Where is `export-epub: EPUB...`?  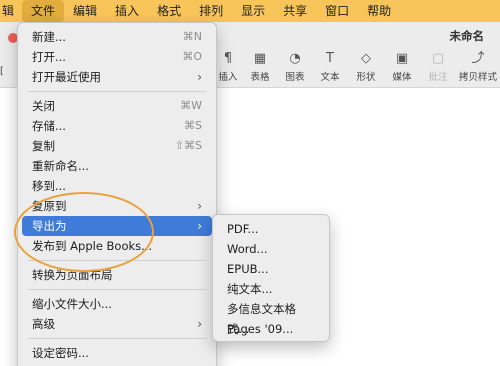 export-epub: EPUB... is located at coordinates (271, 269).